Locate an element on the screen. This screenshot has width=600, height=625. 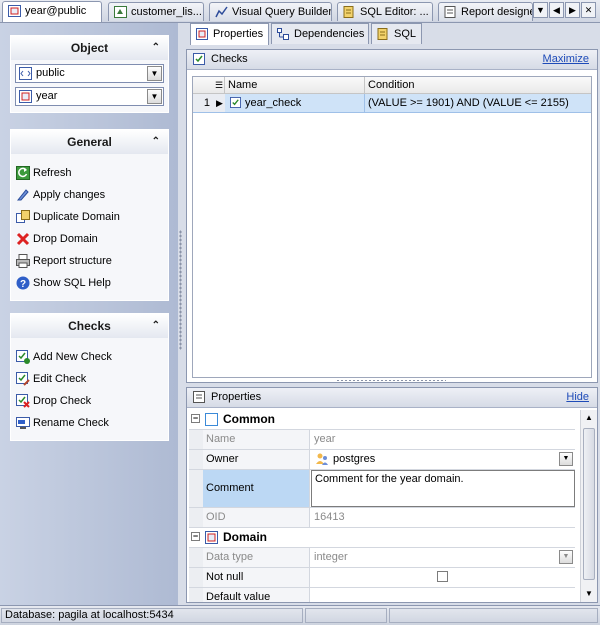
property-default-value-label: Default value is located at coordinates (256, 595).